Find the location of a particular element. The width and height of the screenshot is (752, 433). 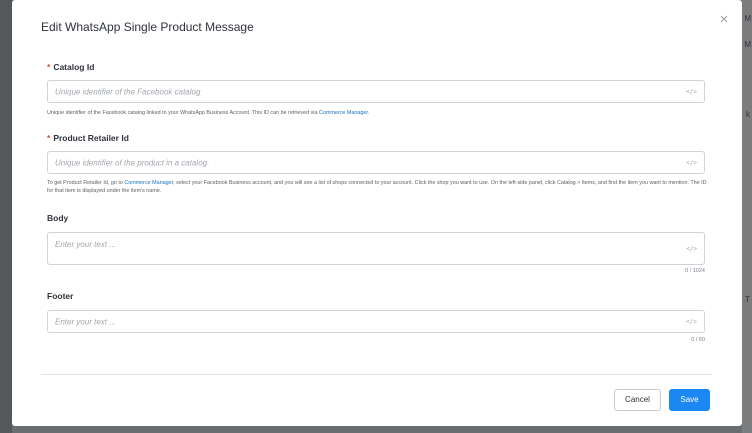

body-char-counter: 0 / 1024 is located at coordinates (695, 271).